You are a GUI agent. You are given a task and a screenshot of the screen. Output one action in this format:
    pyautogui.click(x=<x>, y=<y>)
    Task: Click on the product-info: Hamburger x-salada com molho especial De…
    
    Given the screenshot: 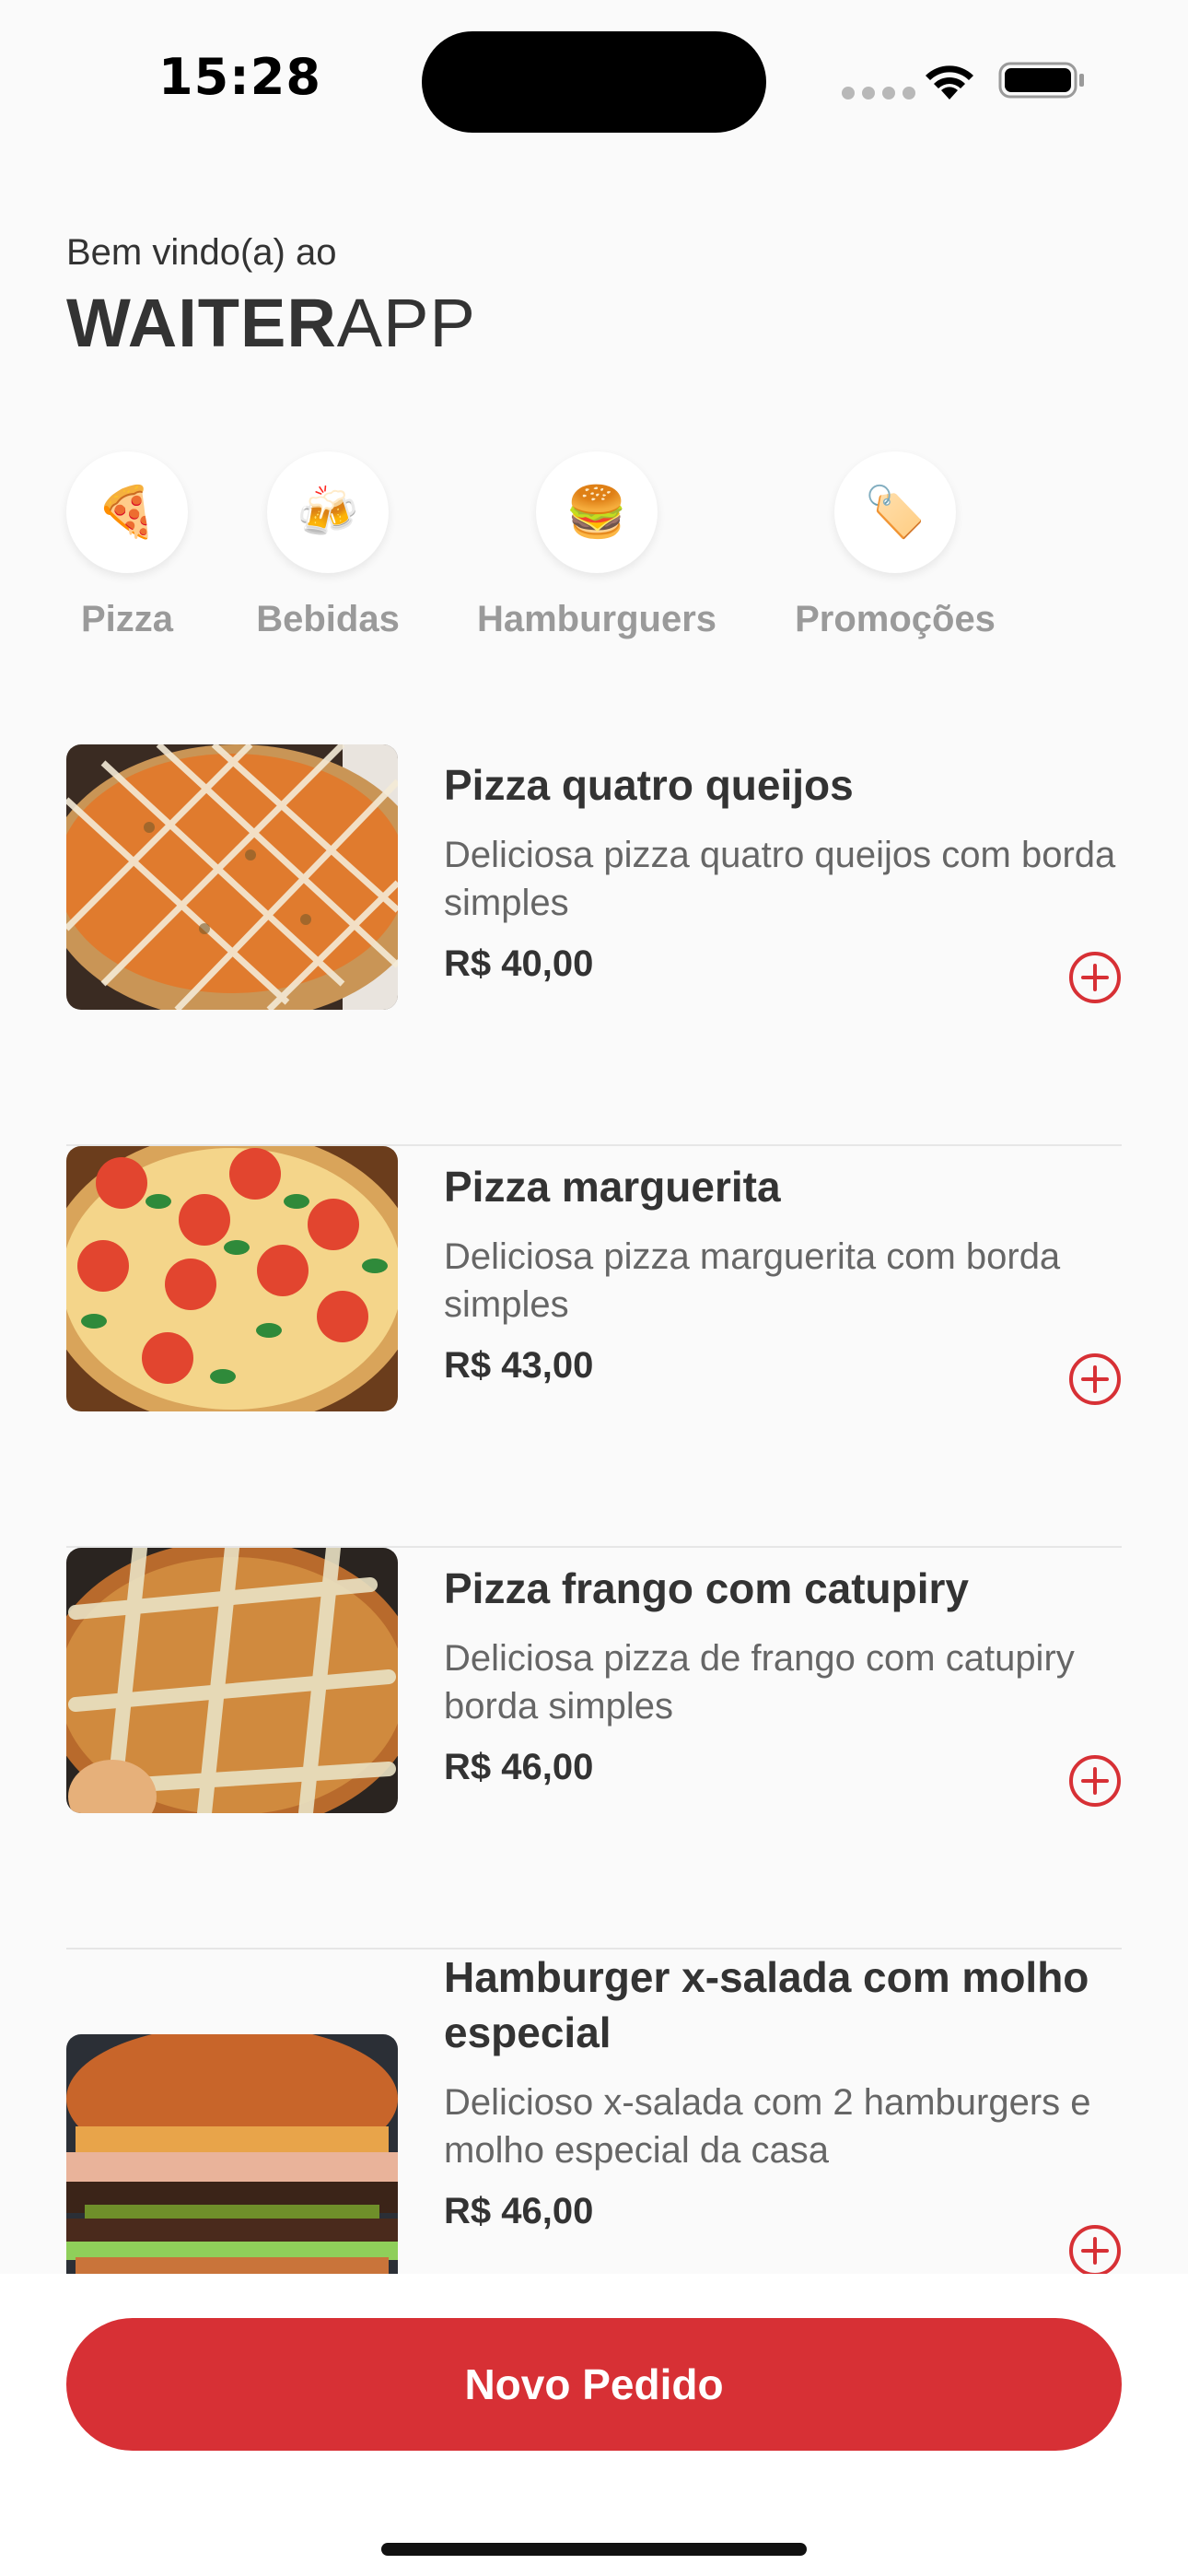 What is the action you would take?
    pyautogui.click(x=783, y=2091)
    